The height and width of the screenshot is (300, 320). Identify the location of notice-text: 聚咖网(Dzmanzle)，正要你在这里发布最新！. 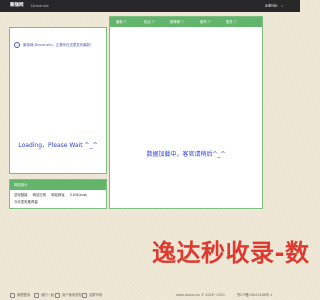
(58, 45).